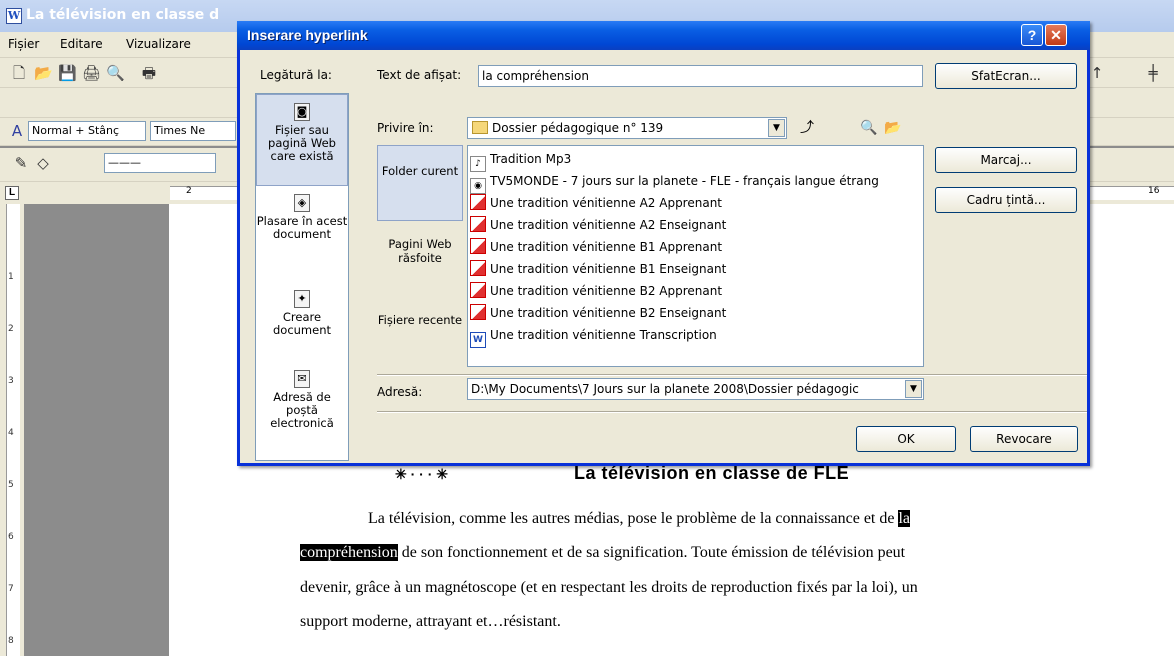 Image resolution: width=1174 pixels, height=656 pixels. Describe the element at coordinates (302, 400) in the screenshot. I see `link-email-address: ✉ Adresă de poștă electronică` at that location.